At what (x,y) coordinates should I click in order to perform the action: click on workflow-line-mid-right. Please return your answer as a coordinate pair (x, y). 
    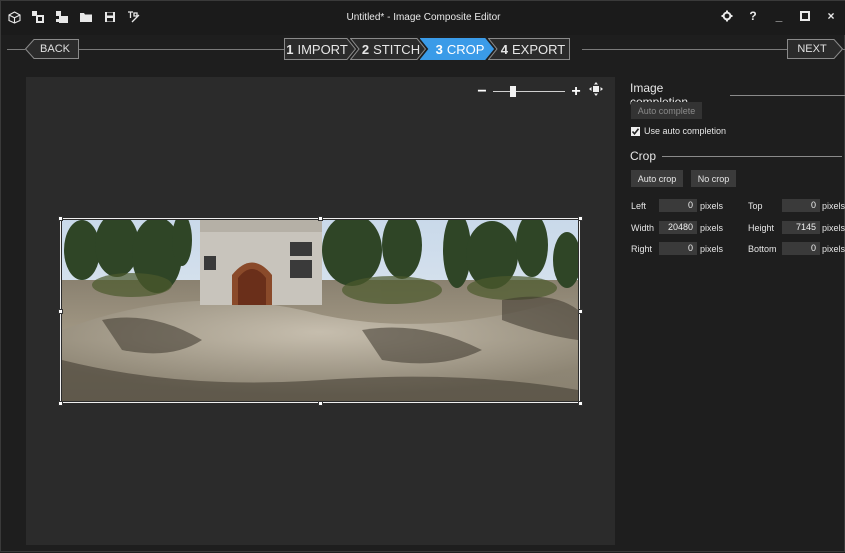
    Looking at the image, I should click on (684, 49).